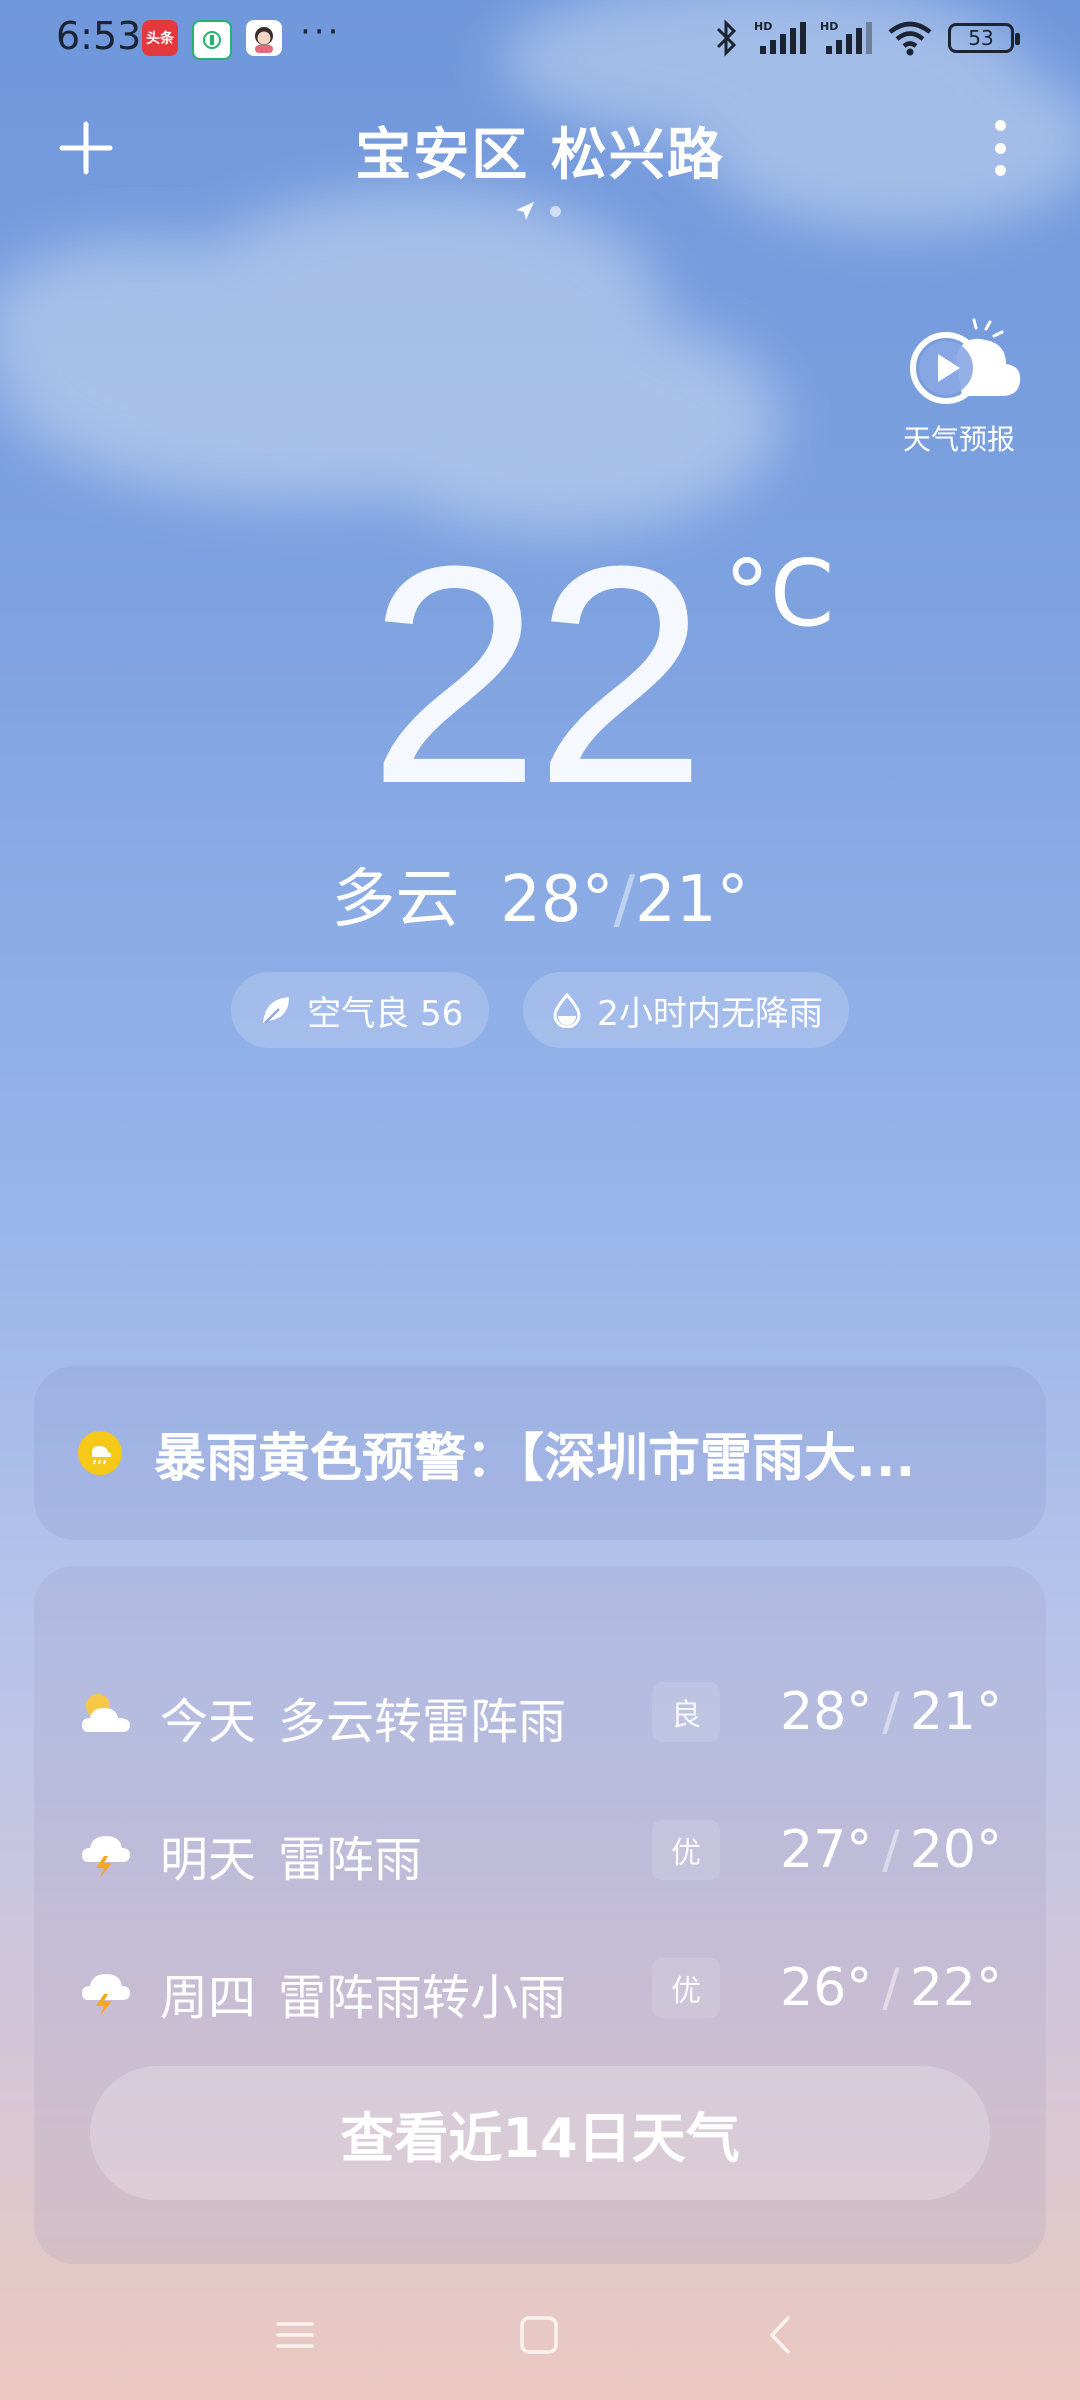 This screenshot has height=2400, width=1080. I want to click on page-indicator, so click(537, 211).